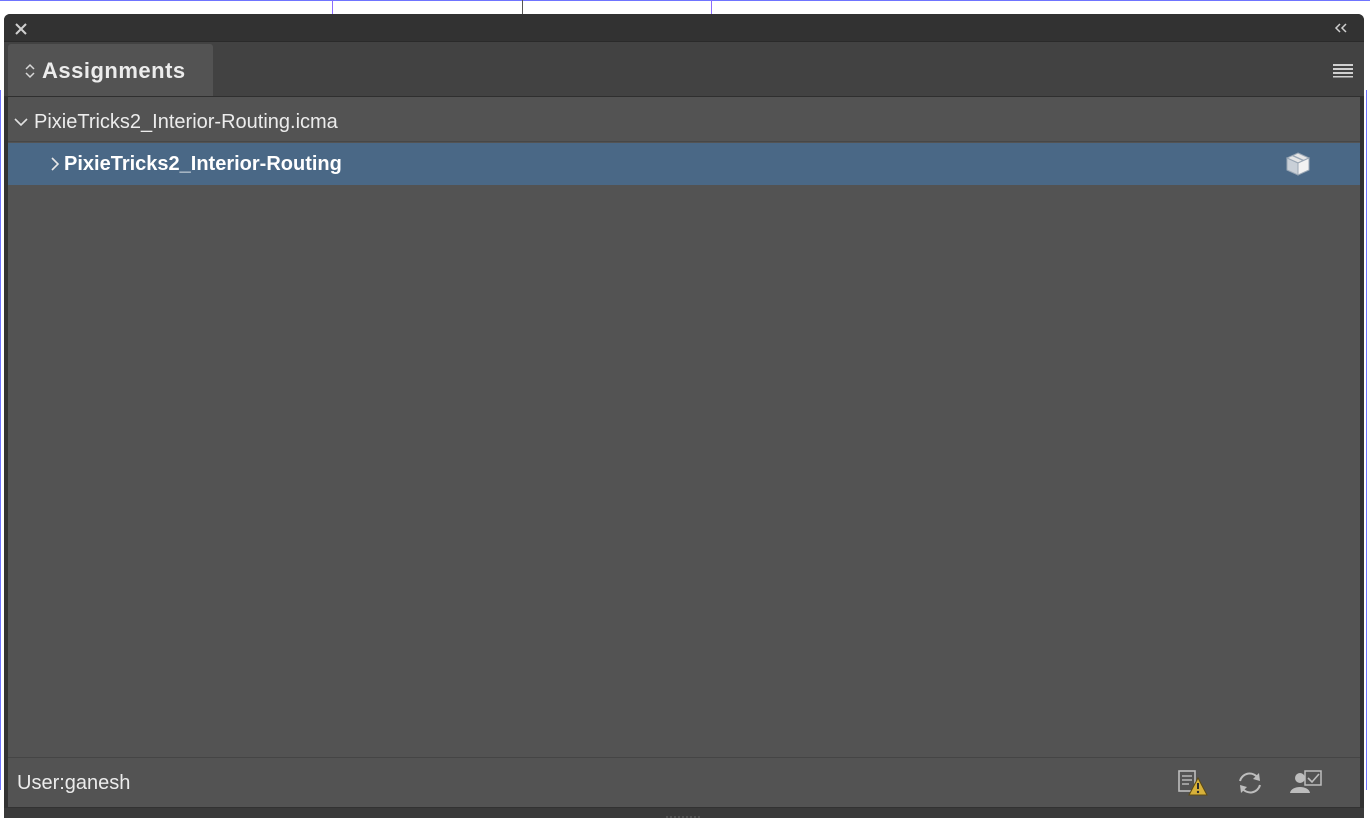 Image resolution: width=1370 pixels, height=818 pixels. I want to click on panel-titlebar, so click(684, 27).